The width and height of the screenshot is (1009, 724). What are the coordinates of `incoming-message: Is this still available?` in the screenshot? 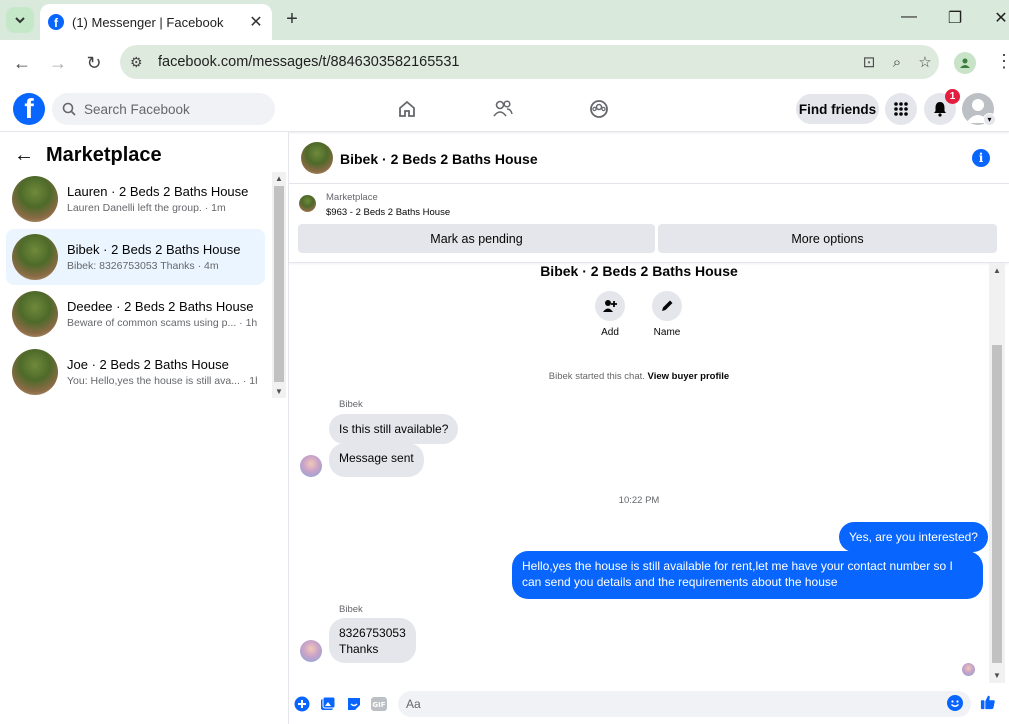 It's located at (394, 429).